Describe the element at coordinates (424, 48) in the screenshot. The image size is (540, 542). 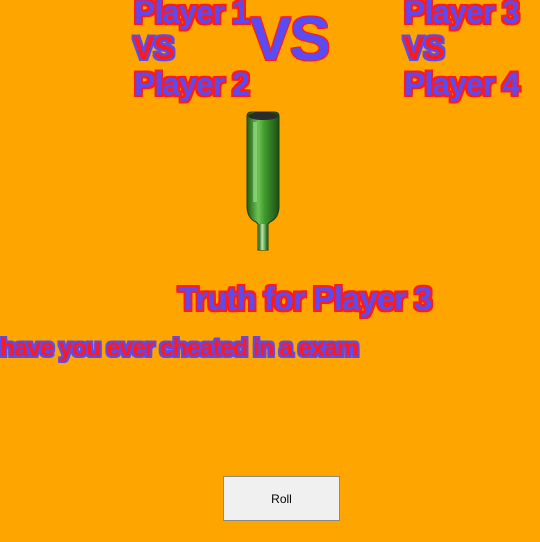
I see `vs-right-label: VS` at that location.